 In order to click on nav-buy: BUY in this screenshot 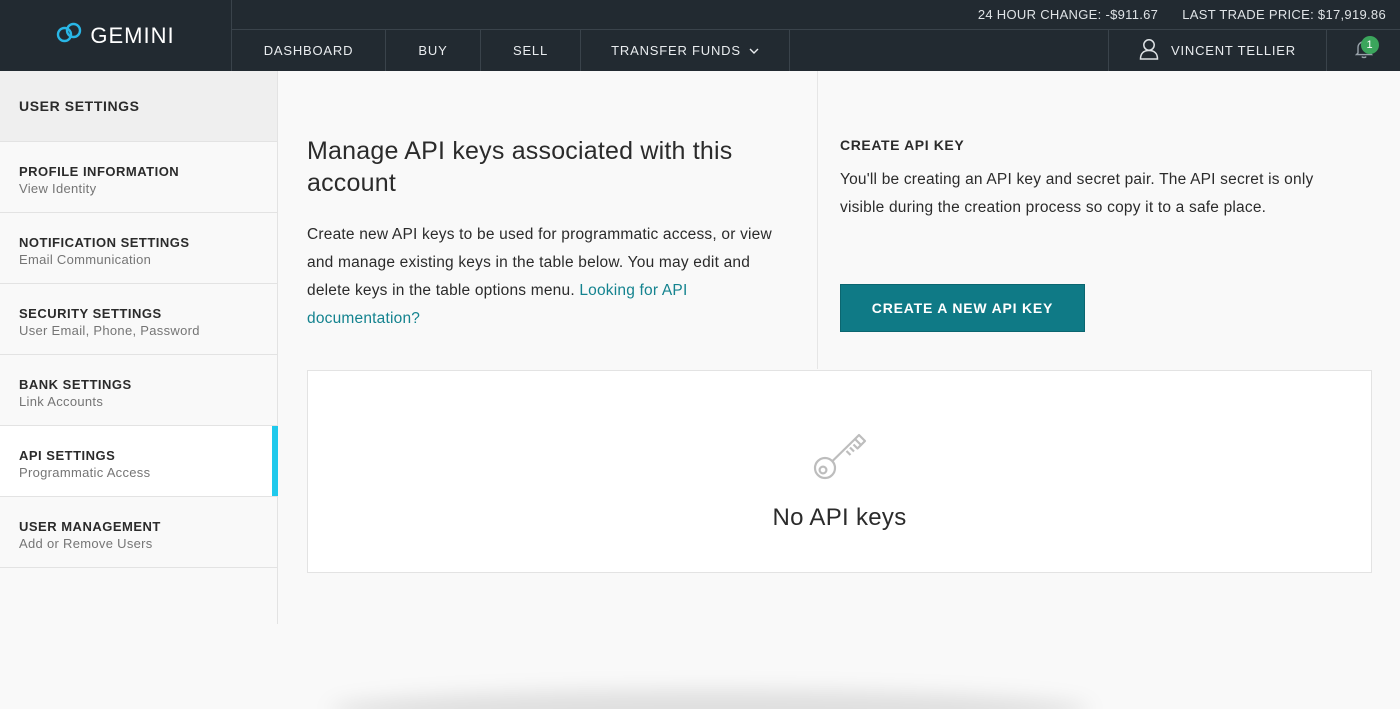, I will do `click(433, 50)`.